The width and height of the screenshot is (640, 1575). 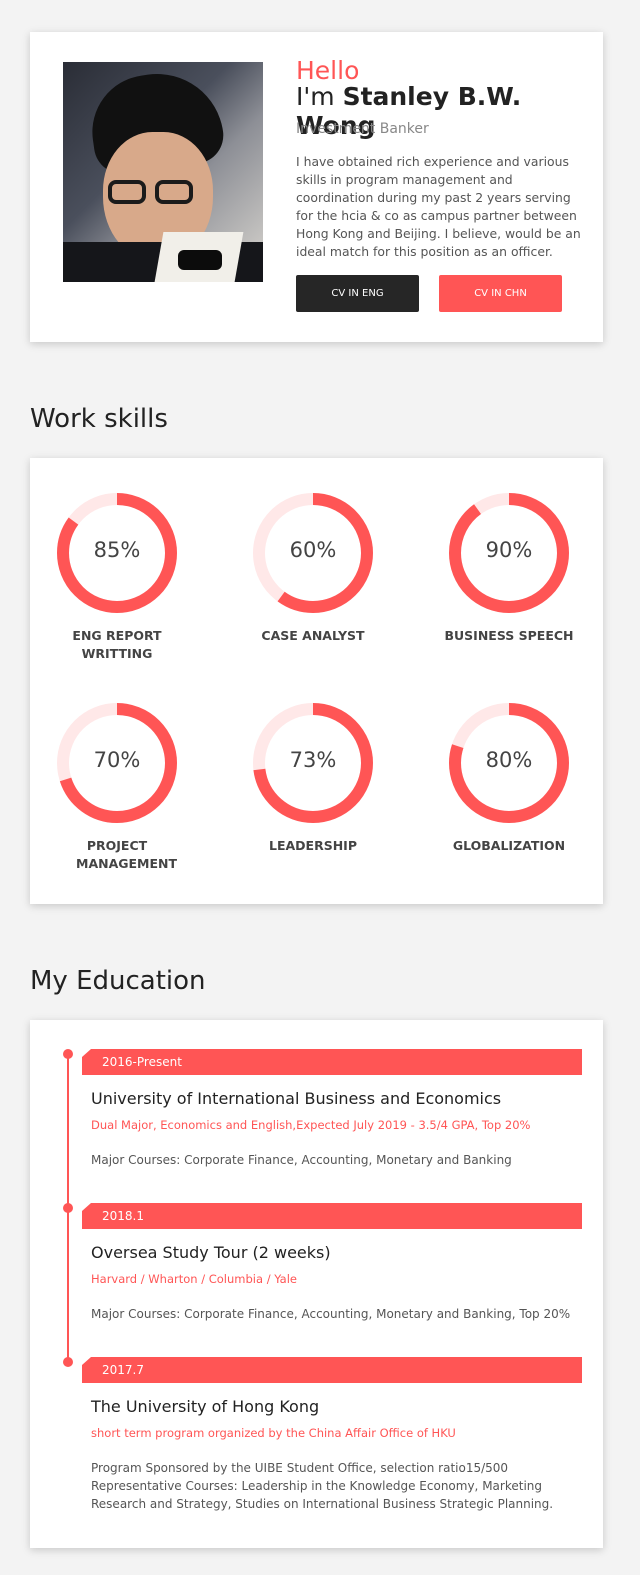 What do you see at coordinates (509, 778) in the screenshot?
I see `skill-item: 80% GLOBALIZATION` at bounding box center [509, 778].